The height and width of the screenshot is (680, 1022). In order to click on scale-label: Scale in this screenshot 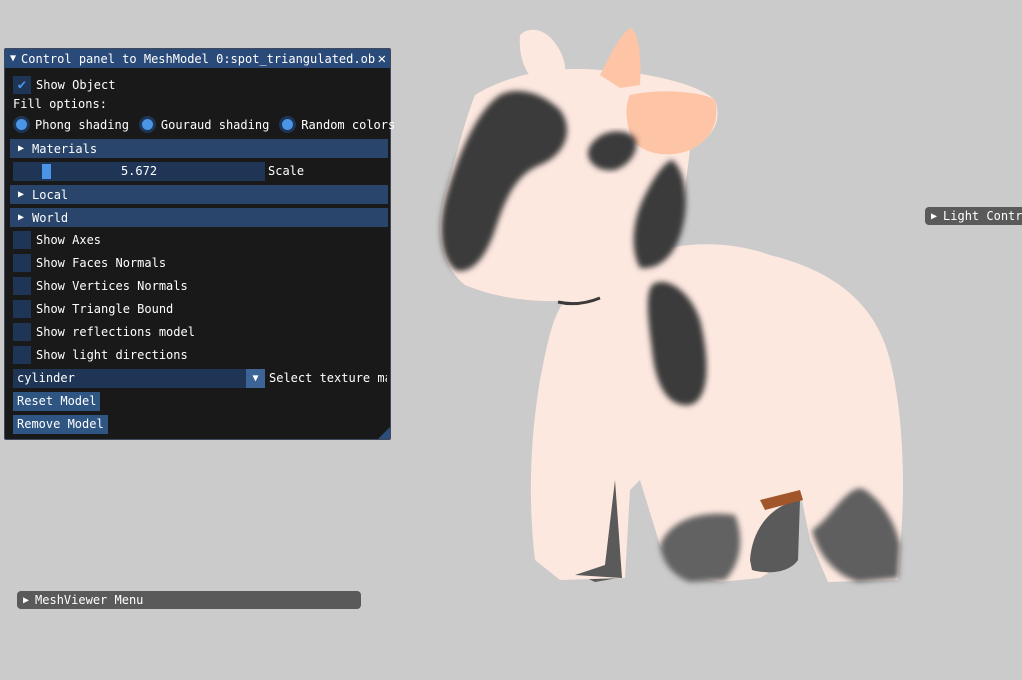, I will do `click(286, 171)`.